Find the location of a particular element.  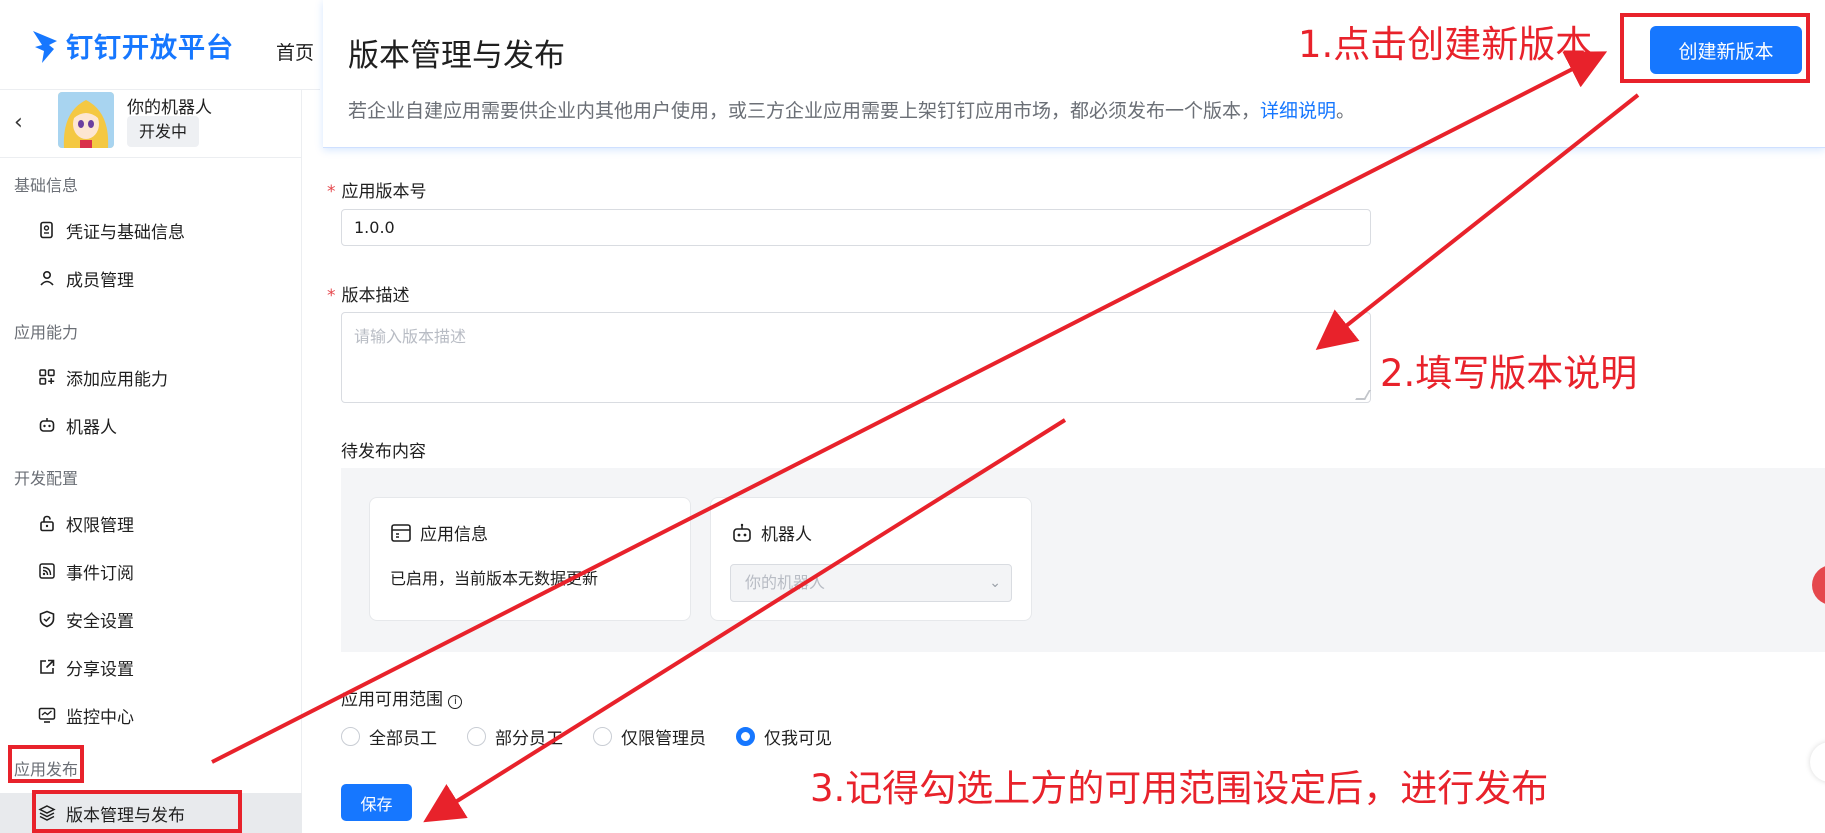

desc-label-text: 版本描述 is located at coordinates (375, 296).